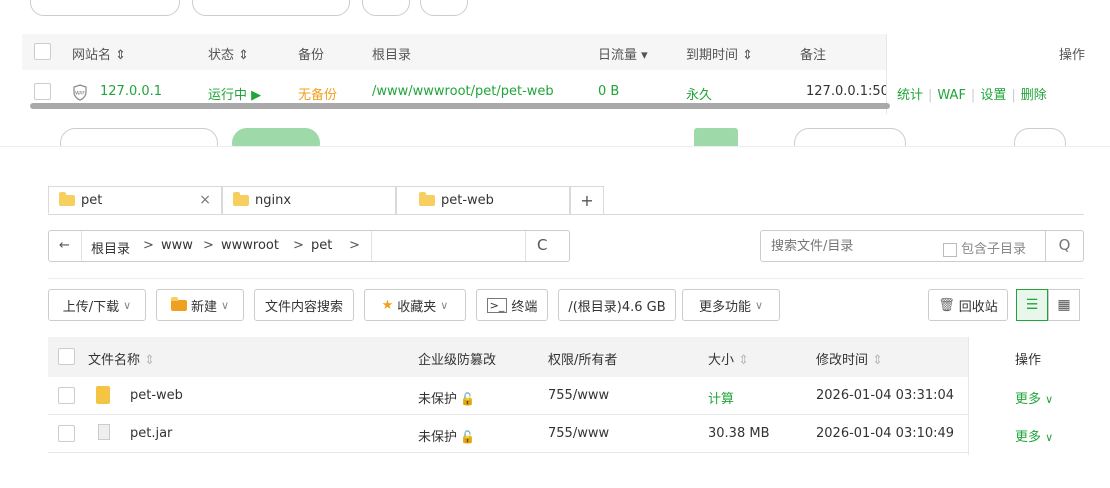  What do you see at coordinates (42, 51) in the screenshot?
I see `select-all-checkbox` at bounding box center [42, 51].